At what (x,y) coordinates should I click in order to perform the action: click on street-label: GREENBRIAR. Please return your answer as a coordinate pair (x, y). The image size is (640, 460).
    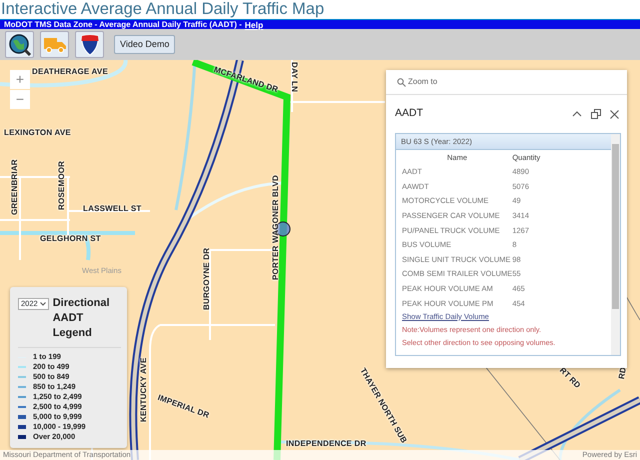
    Looking at the image, I should click on (14, 187).